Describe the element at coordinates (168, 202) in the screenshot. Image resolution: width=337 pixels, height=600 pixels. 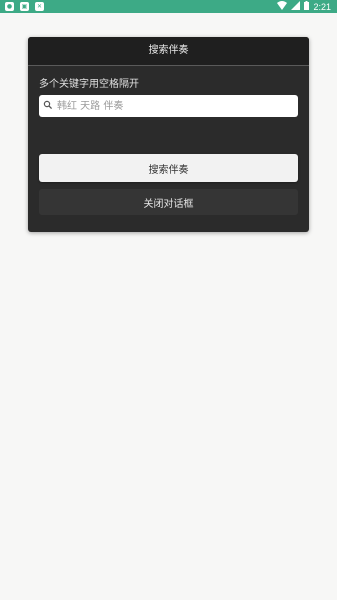
I see `close-dialog-button: 关闭对话框` at that location.